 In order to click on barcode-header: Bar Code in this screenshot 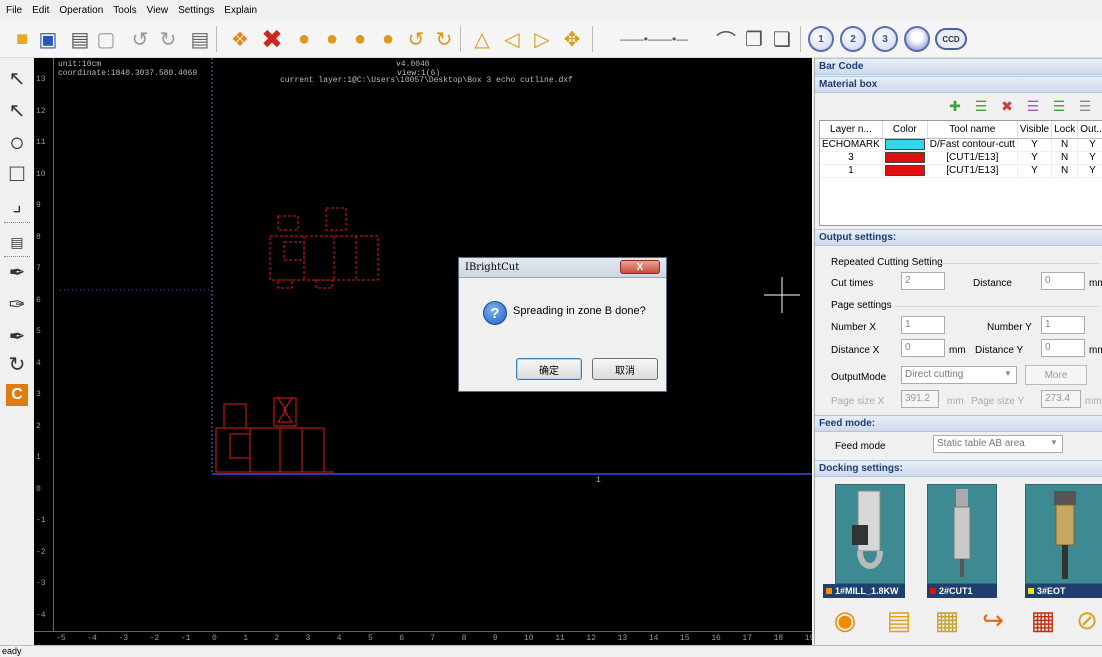, I will do `click(958, 66)`.